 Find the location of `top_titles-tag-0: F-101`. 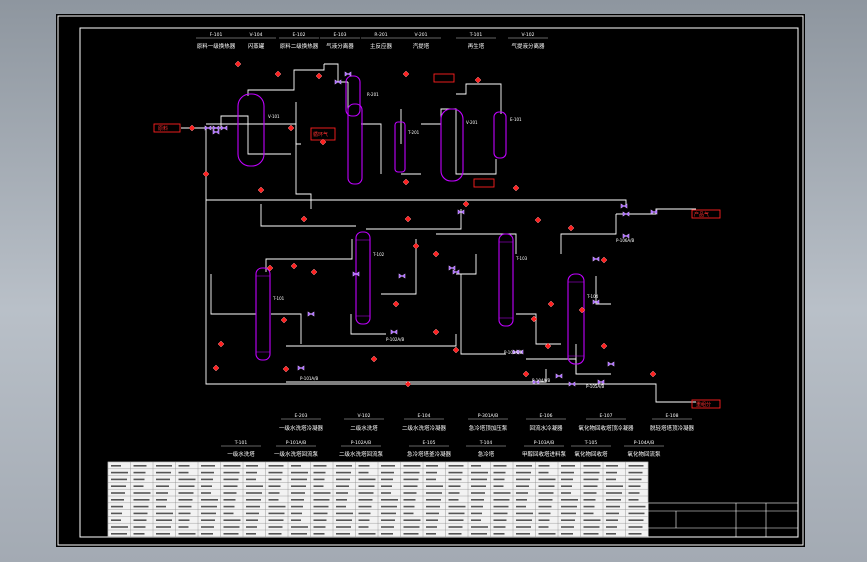

top_titles-tag-0: F-101 is located at coordinates (216, 35).